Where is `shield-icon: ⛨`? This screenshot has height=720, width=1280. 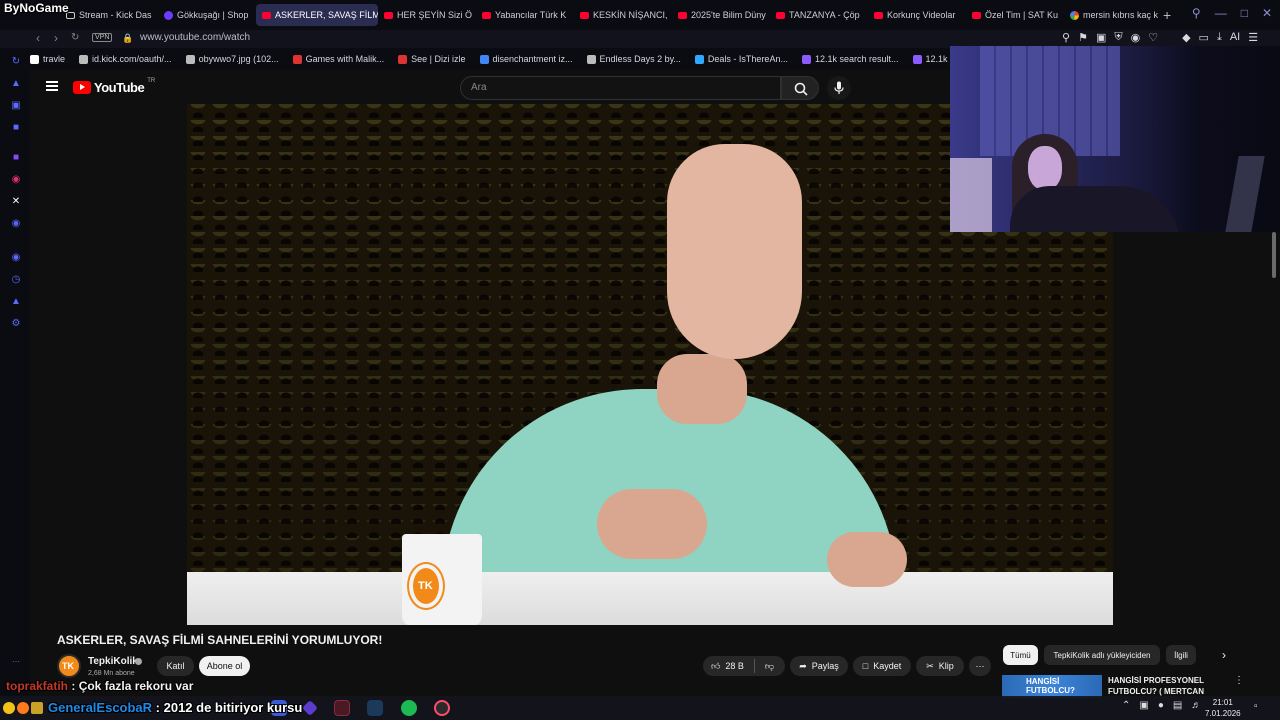 shield-icon: ⛨ is located at coordinates (1118, 37).